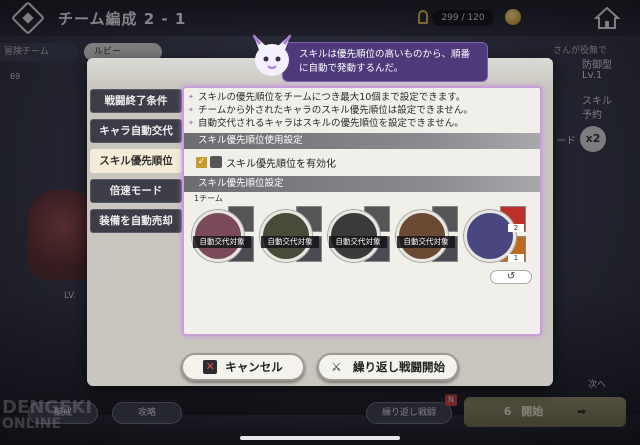  I want to click on tip-speech-bubble: スキルは優先順位の高いものから、順番 に自動で発動するんだ。, so click(385, 62).